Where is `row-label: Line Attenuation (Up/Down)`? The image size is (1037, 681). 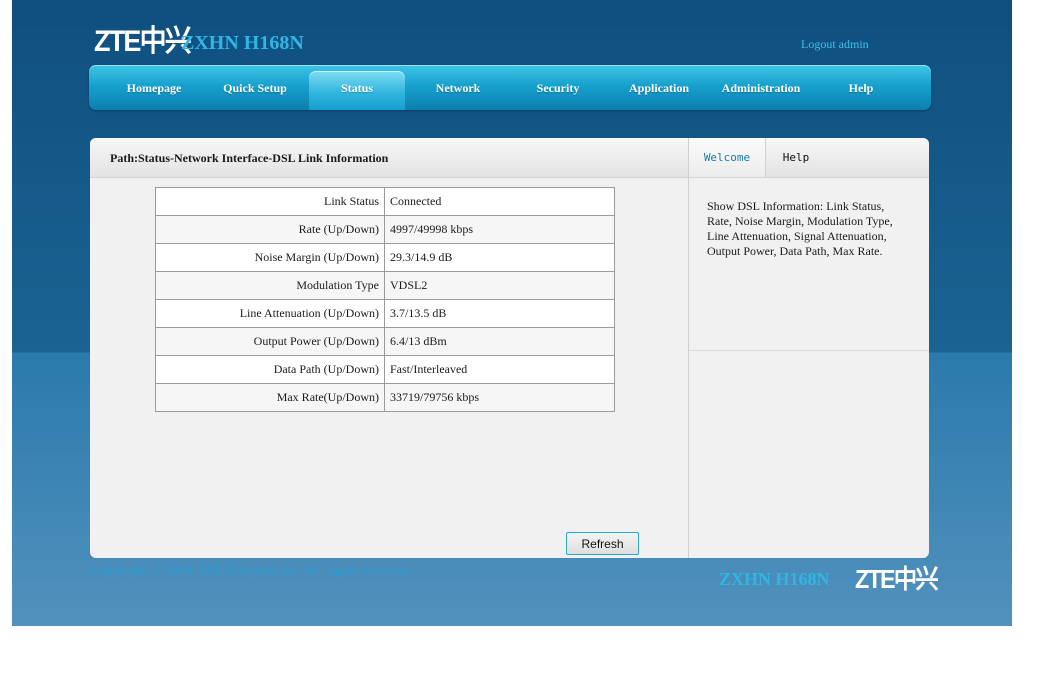
row-label: Line Attenuation (Up/Down) is located at coordinates (270, 313).